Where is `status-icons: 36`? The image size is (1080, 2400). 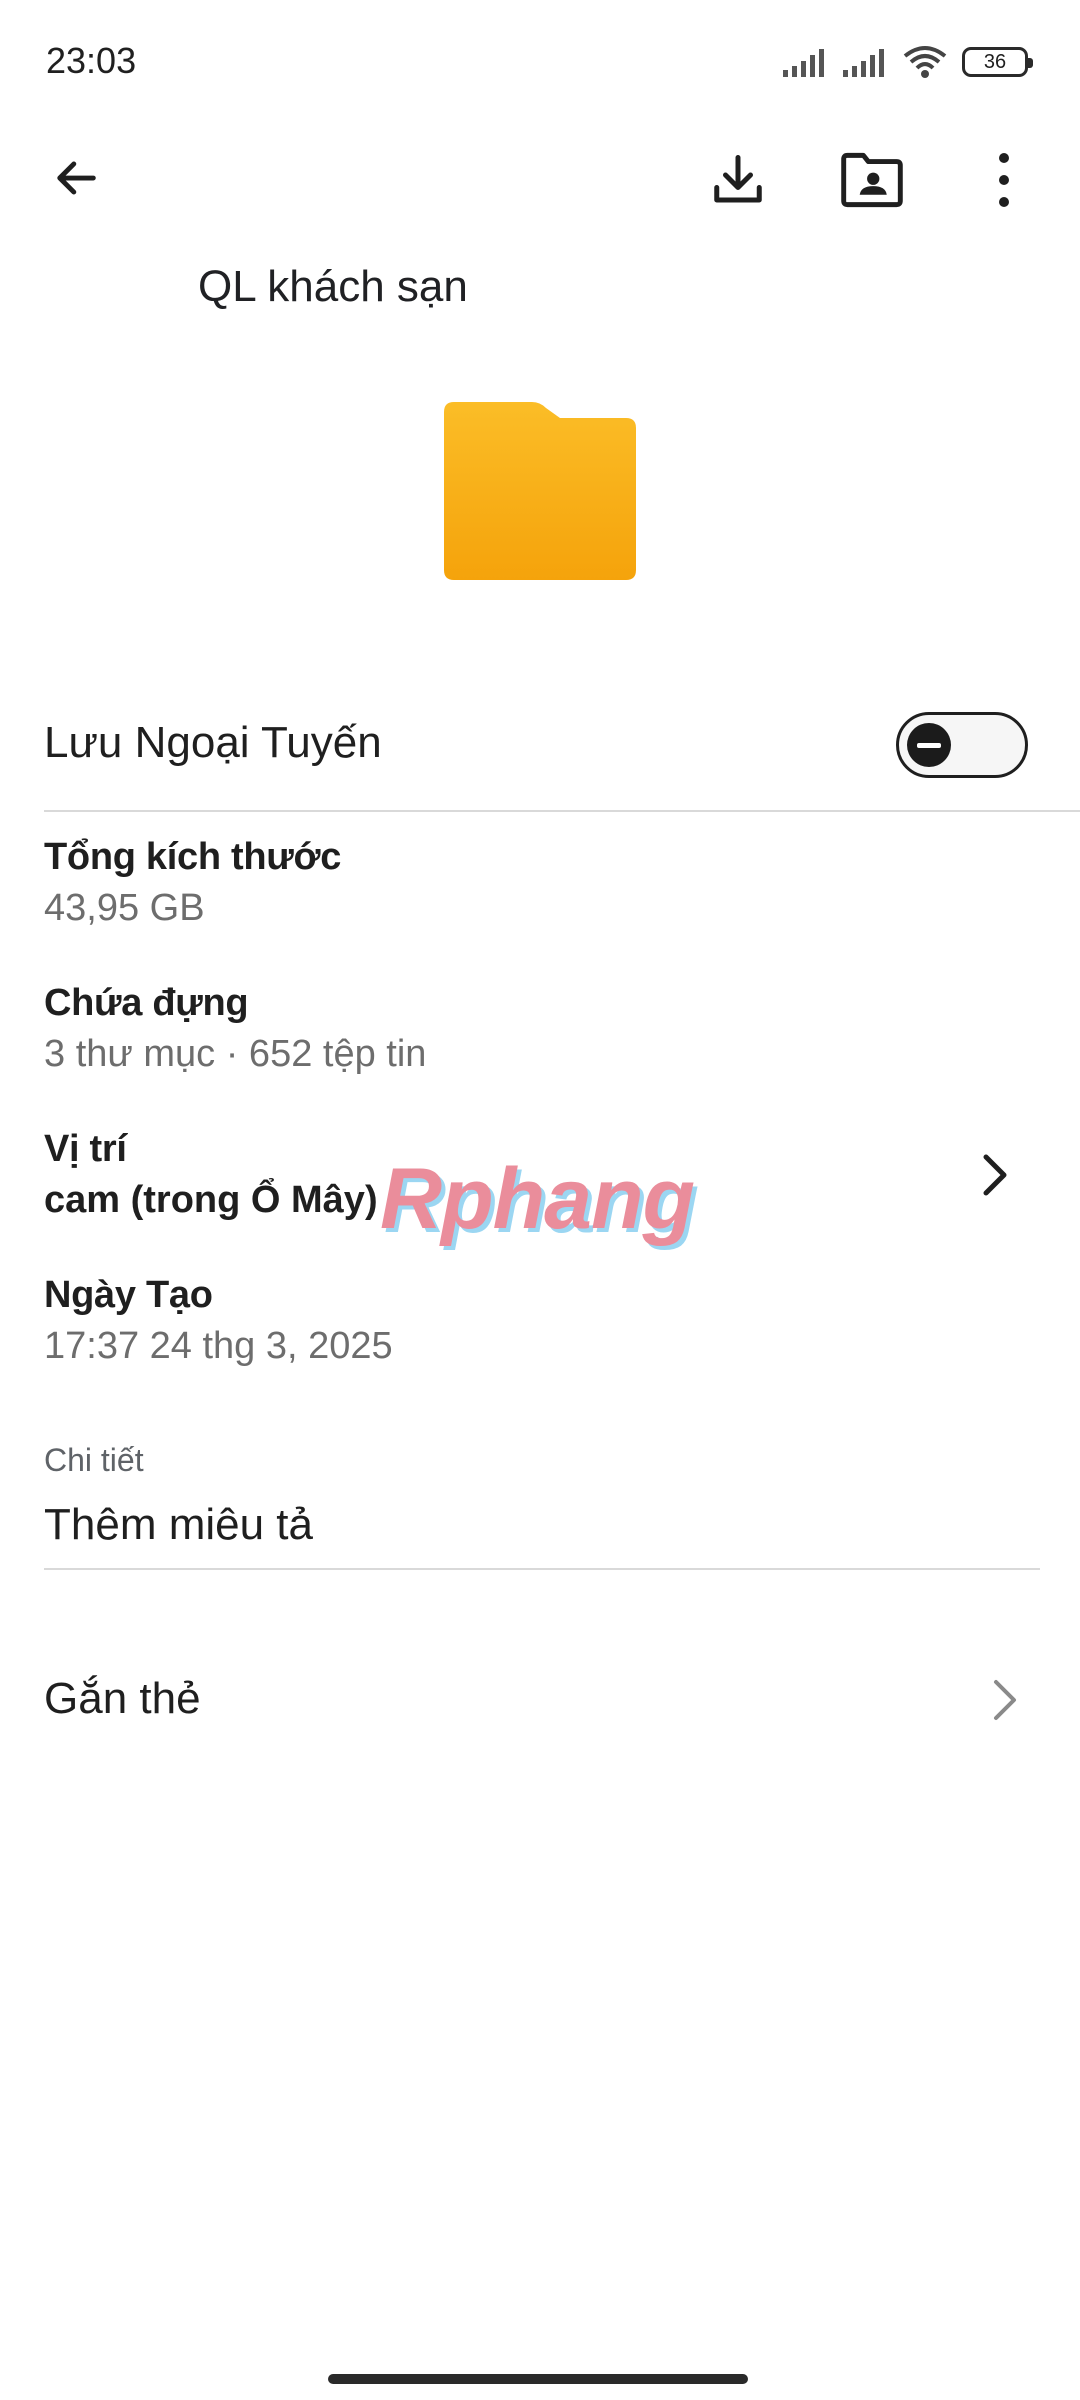
status-icons: 36 is located at coordinates (907, 62).